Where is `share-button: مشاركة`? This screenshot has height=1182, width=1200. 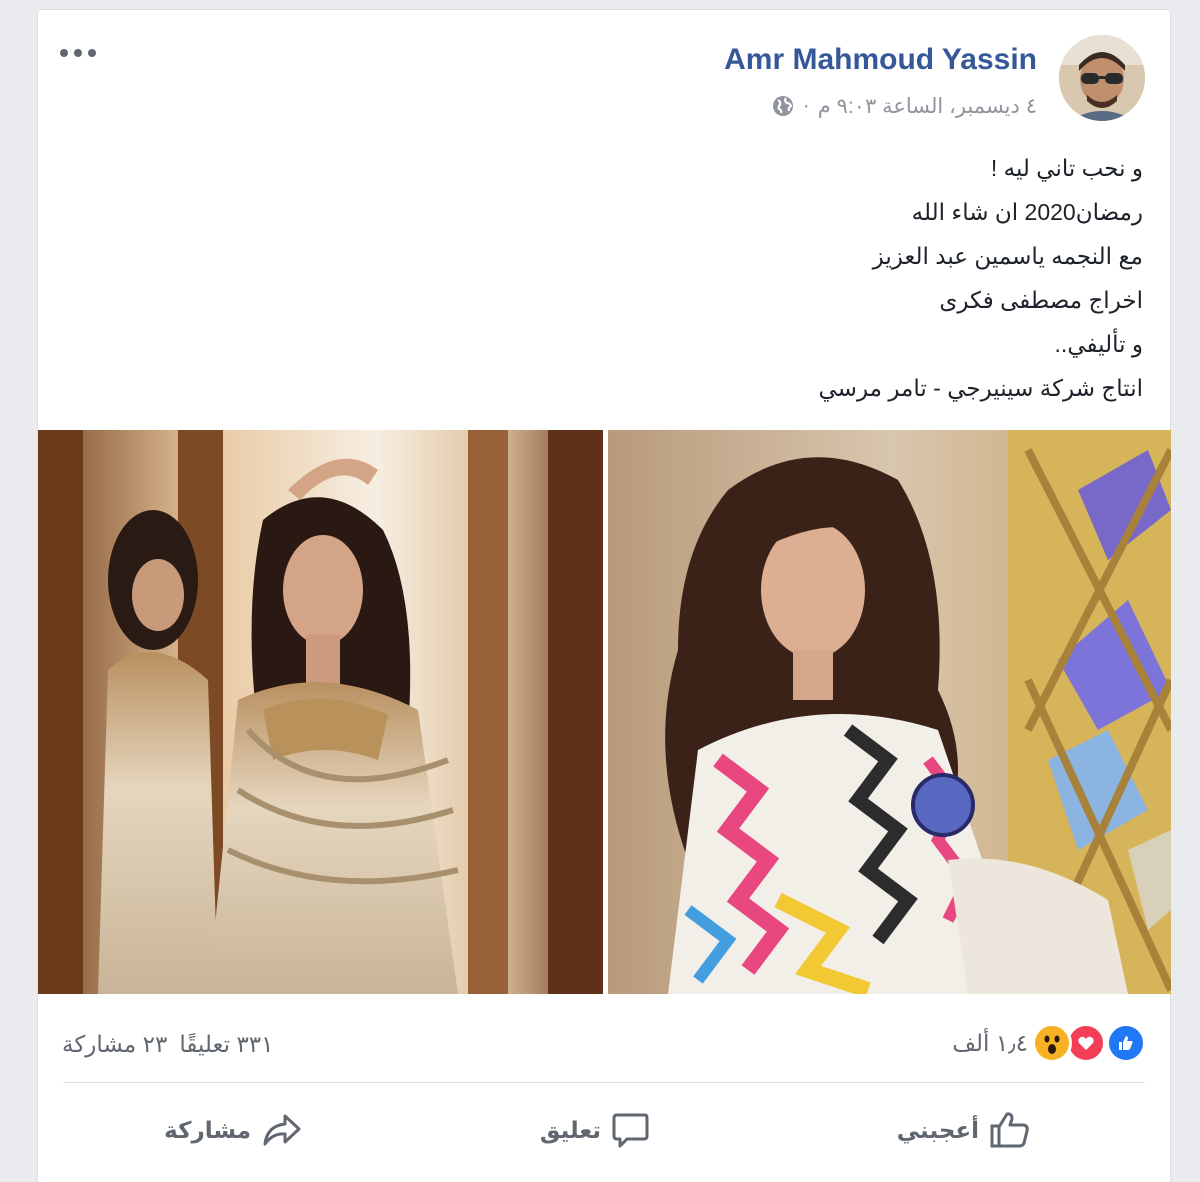 share-button: مشاركة is located at coordinates (233, 1130).